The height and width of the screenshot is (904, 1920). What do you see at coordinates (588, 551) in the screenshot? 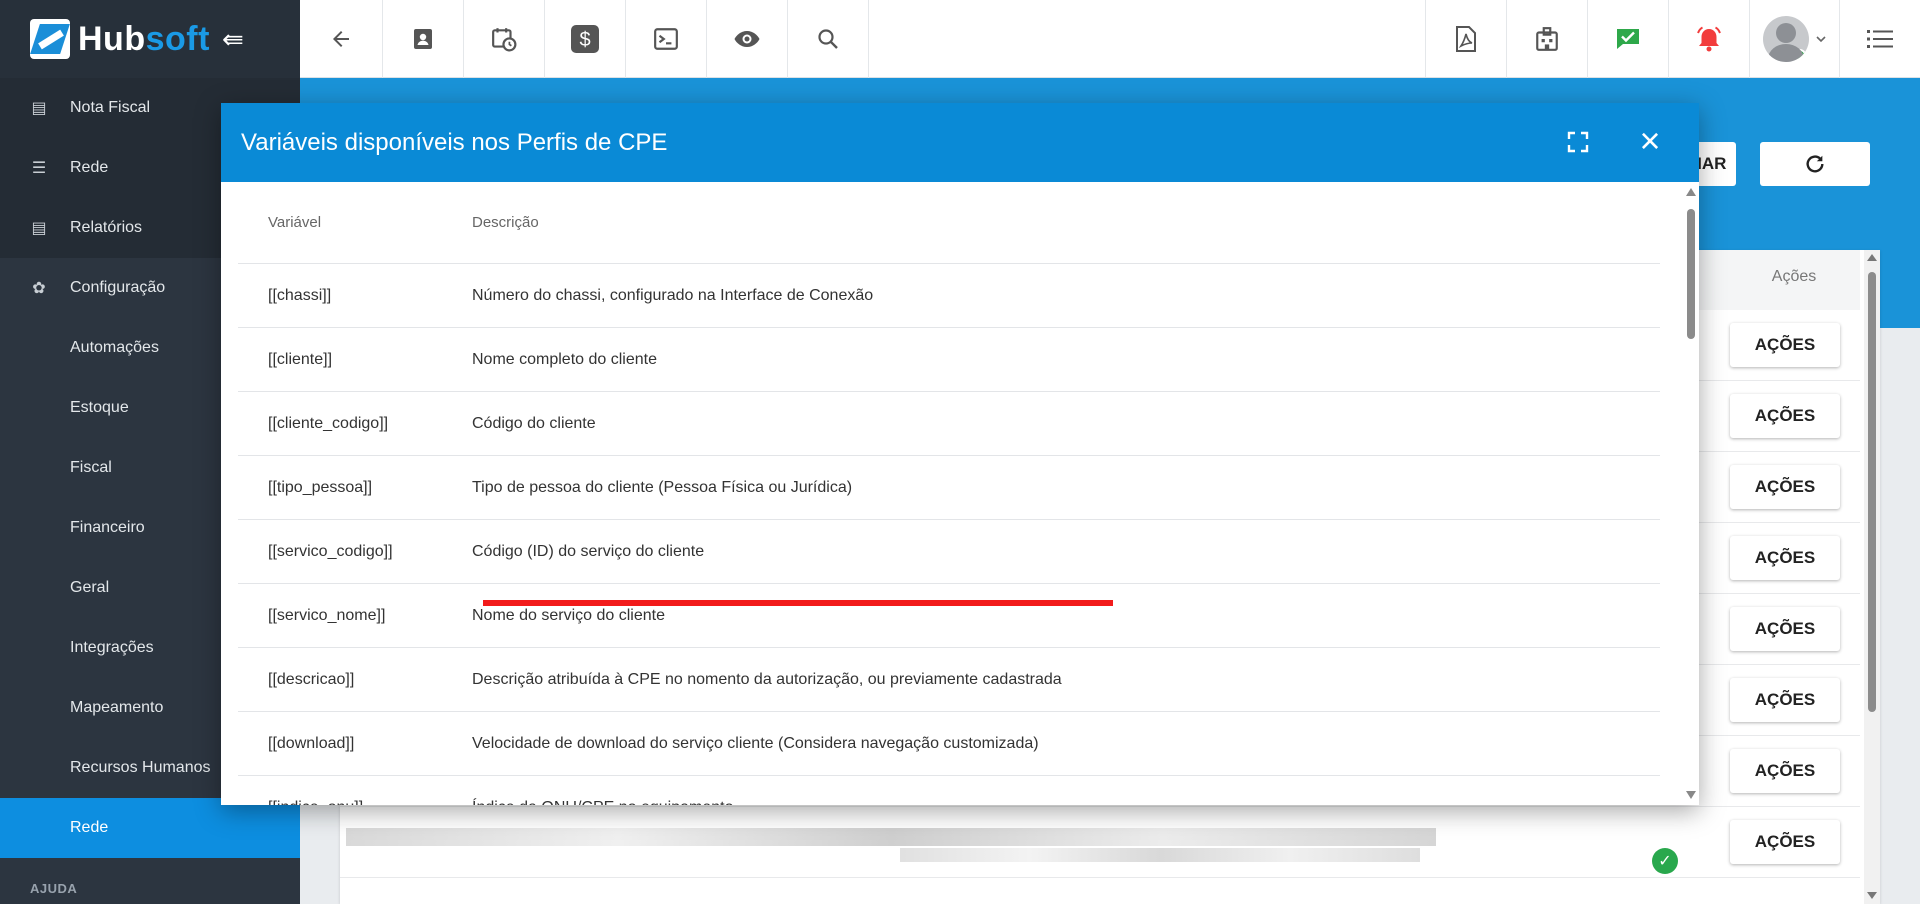
I see `description-cell: Código (ID) do serviço do cliente` at bounding box center [588, 551].